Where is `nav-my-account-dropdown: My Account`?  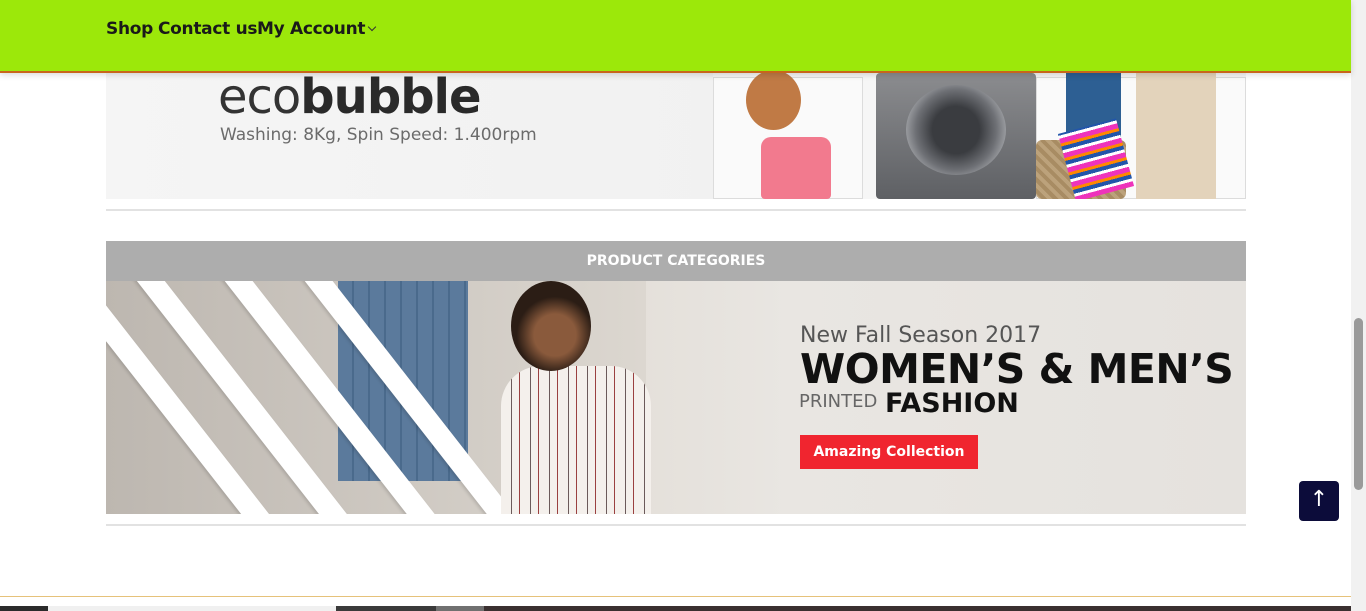 nav-my-account-dropdown: My Account is located at coordinates (317, 29).